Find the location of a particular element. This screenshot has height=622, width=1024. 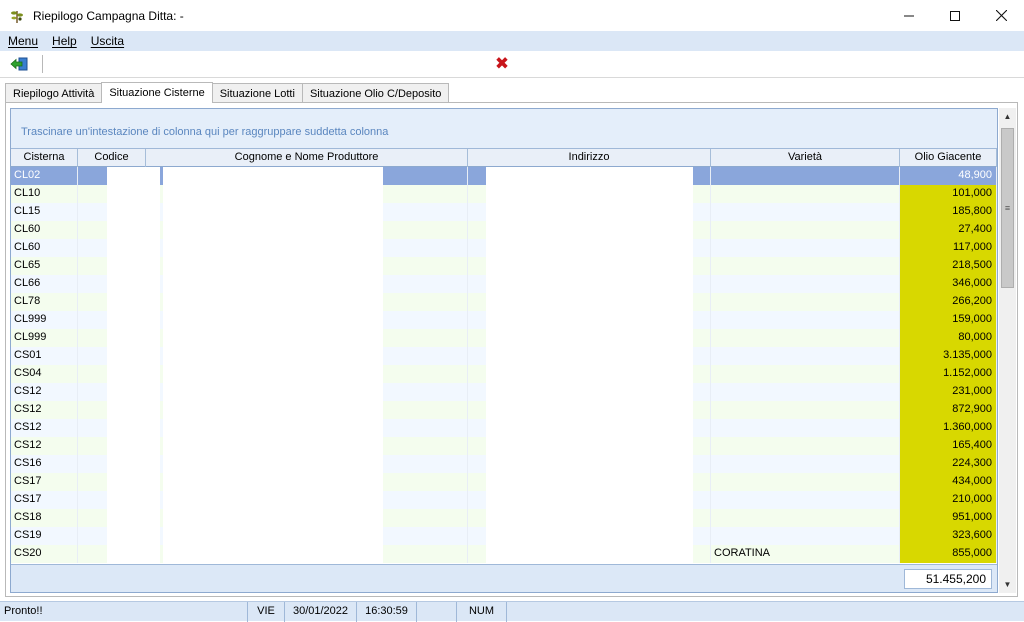

status-message: Pronto!! is located at coordinates (124, 612).